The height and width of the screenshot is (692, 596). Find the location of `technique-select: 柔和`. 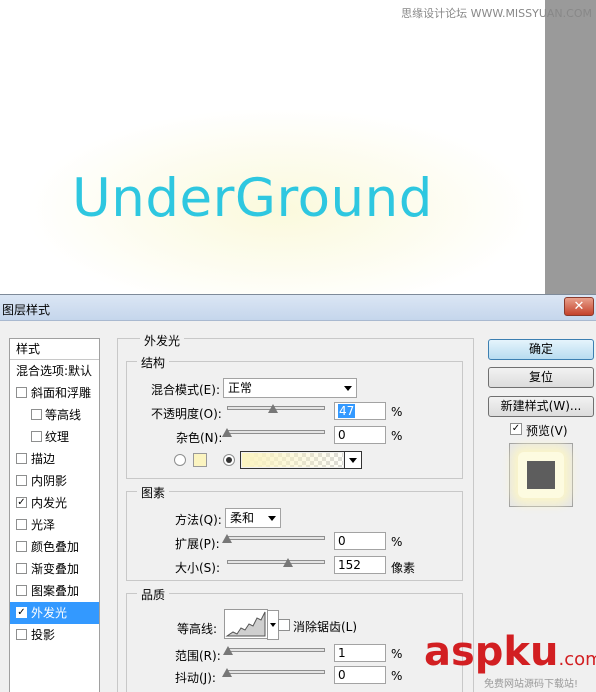

technique-select: 柔和 is located at coordinates (253, 518).